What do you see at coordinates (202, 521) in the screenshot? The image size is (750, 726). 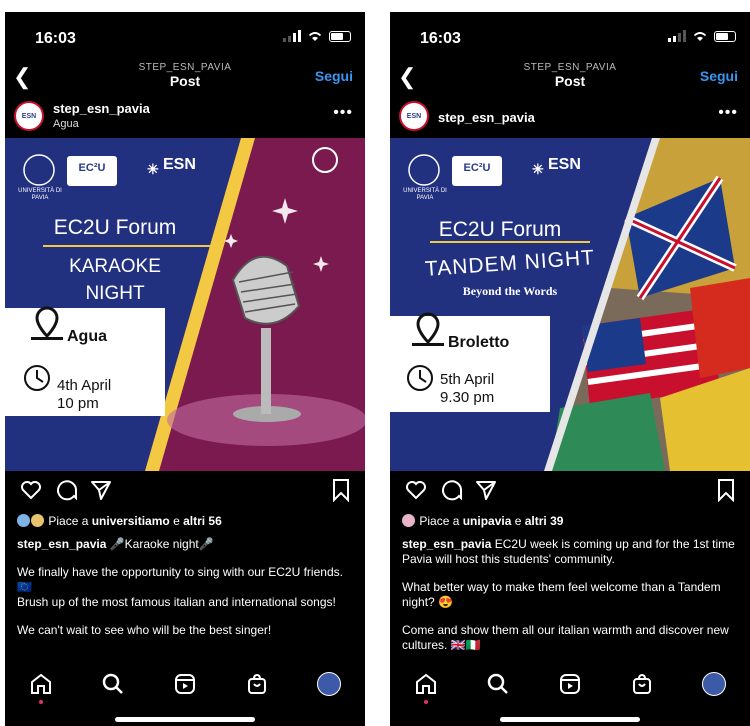 I see `likes-others: altri 56` at bounding box center [202, 521].